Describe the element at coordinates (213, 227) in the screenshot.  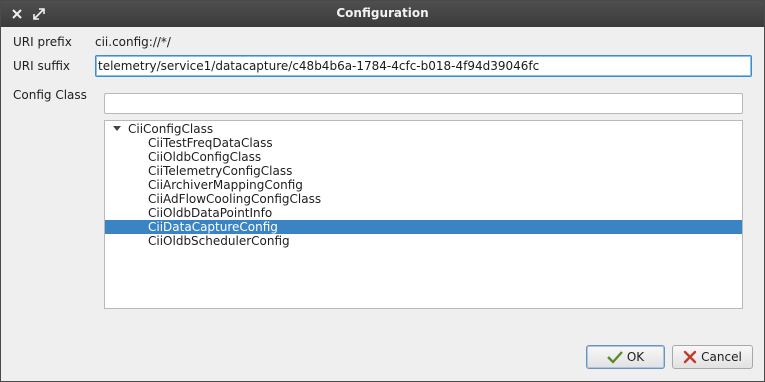
I see `tree-item-label: CiiDataCaptureConfig` at that location.